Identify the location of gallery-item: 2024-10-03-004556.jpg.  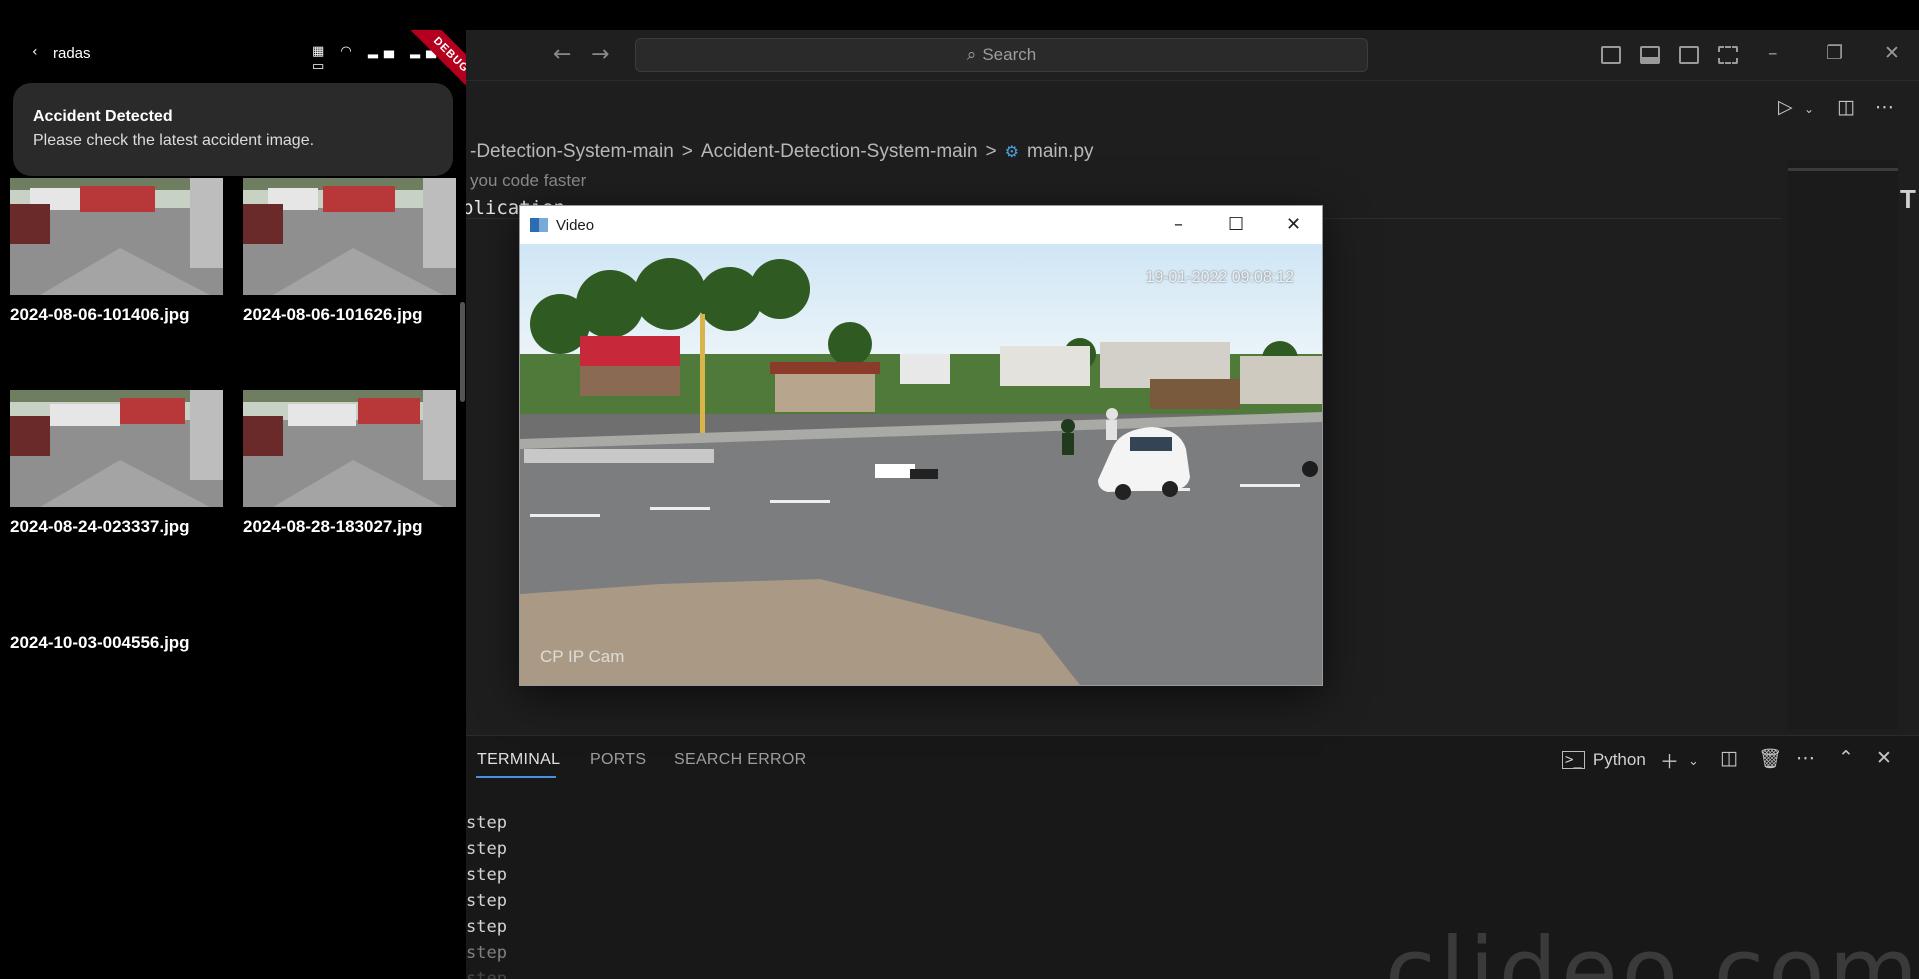
(117, 643).